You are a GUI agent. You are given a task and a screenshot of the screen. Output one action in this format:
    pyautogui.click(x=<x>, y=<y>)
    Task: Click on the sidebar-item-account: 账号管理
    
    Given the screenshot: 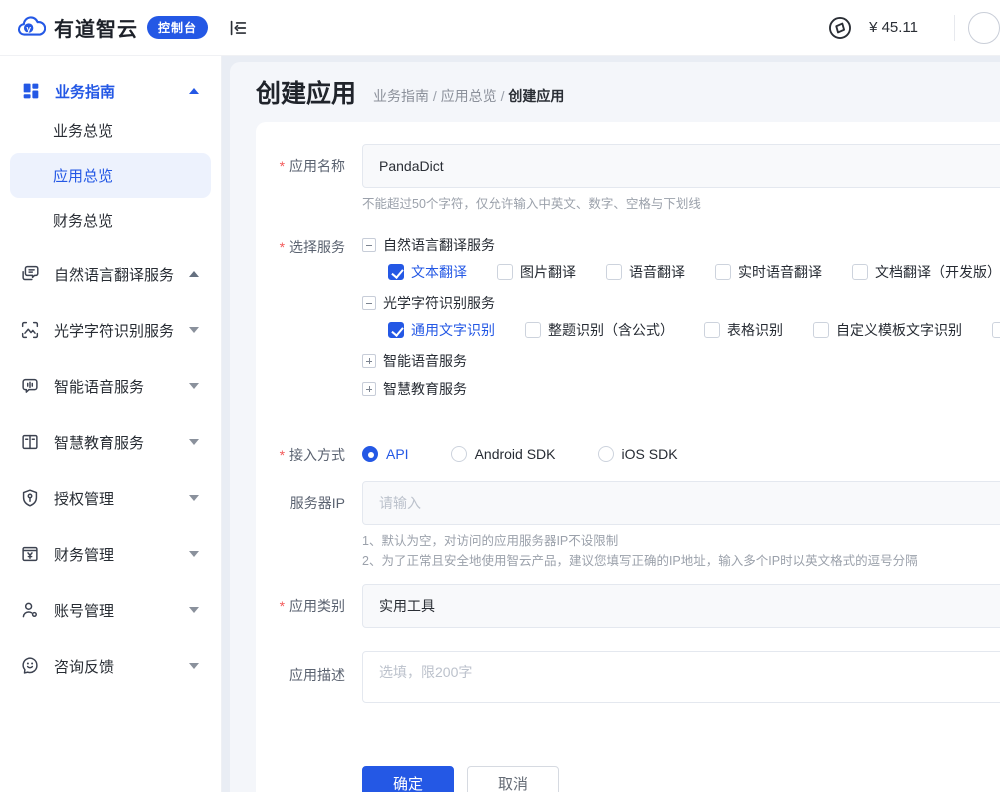 What is the action you would take?
    pyautogui.click(x=110, y=610)
    